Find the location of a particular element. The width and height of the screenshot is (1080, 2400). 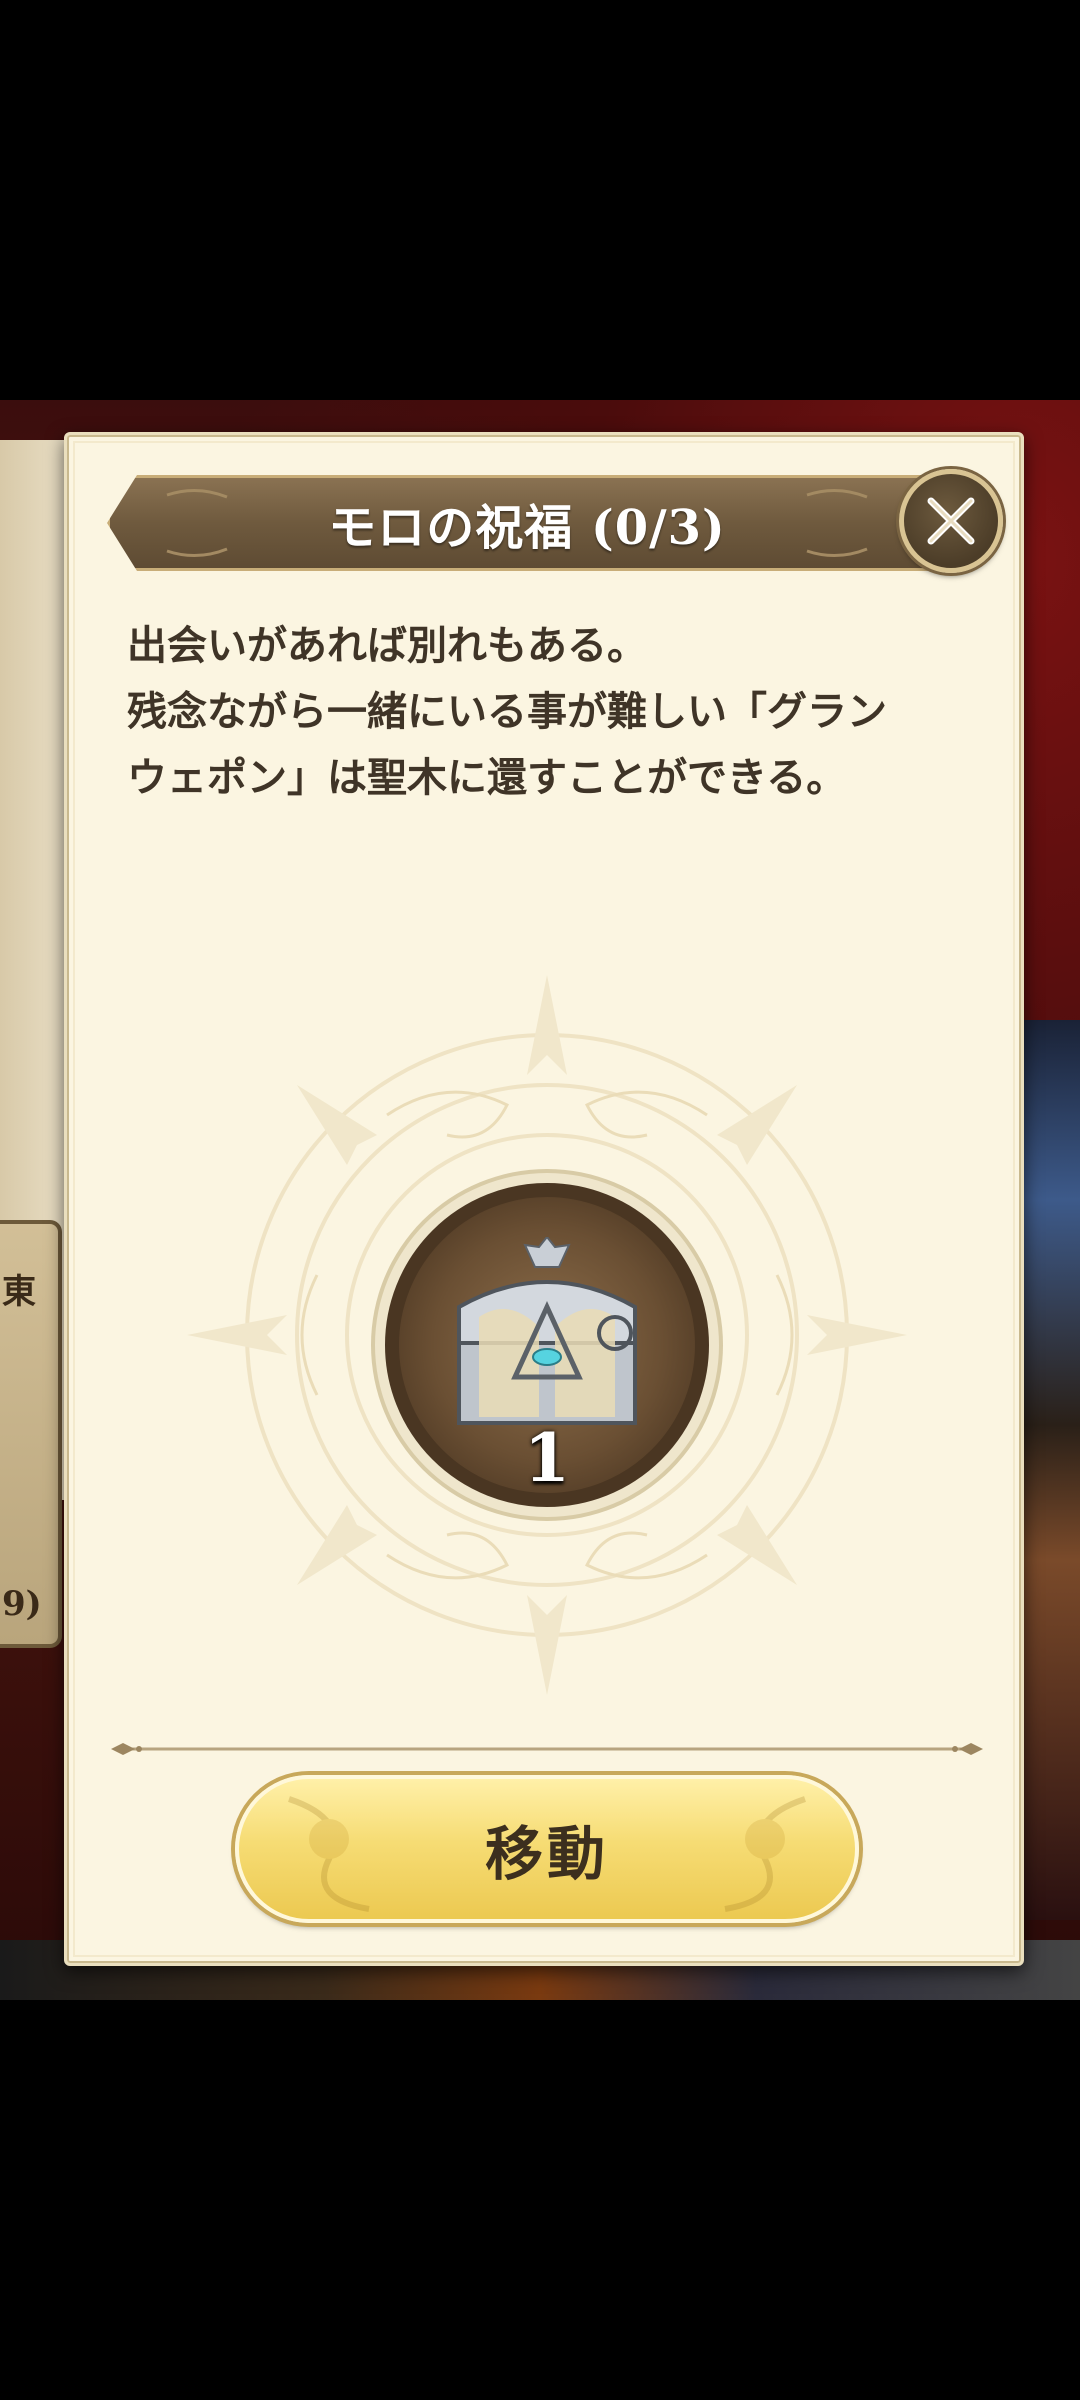

background-card-text: 東 is located at coordinates (19, 1292).